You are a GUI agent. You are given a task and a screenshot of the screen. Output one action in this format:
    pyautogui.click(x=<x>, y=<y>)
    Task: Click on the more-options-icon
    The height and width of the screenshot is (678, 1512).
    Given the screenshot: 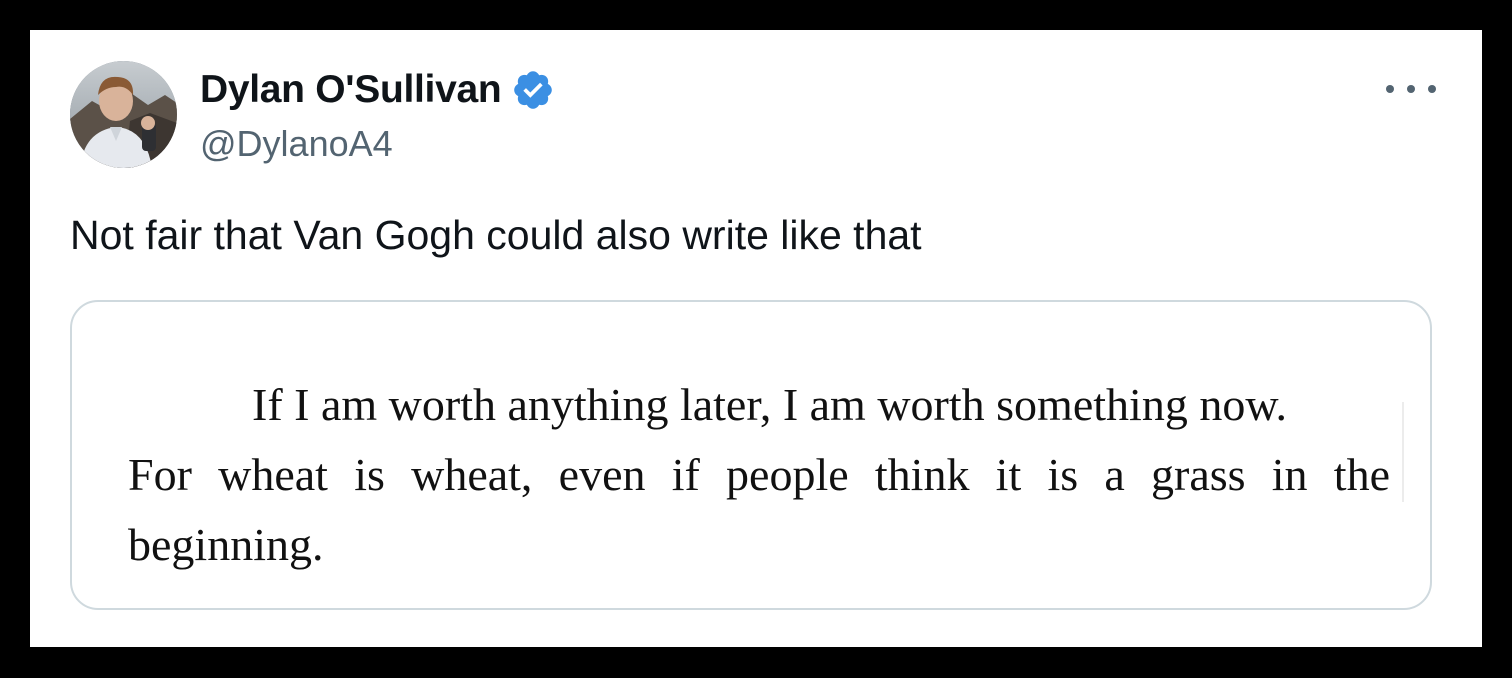 What is the action you would take?
    pyautogui.click(x=1411, y=89)
    